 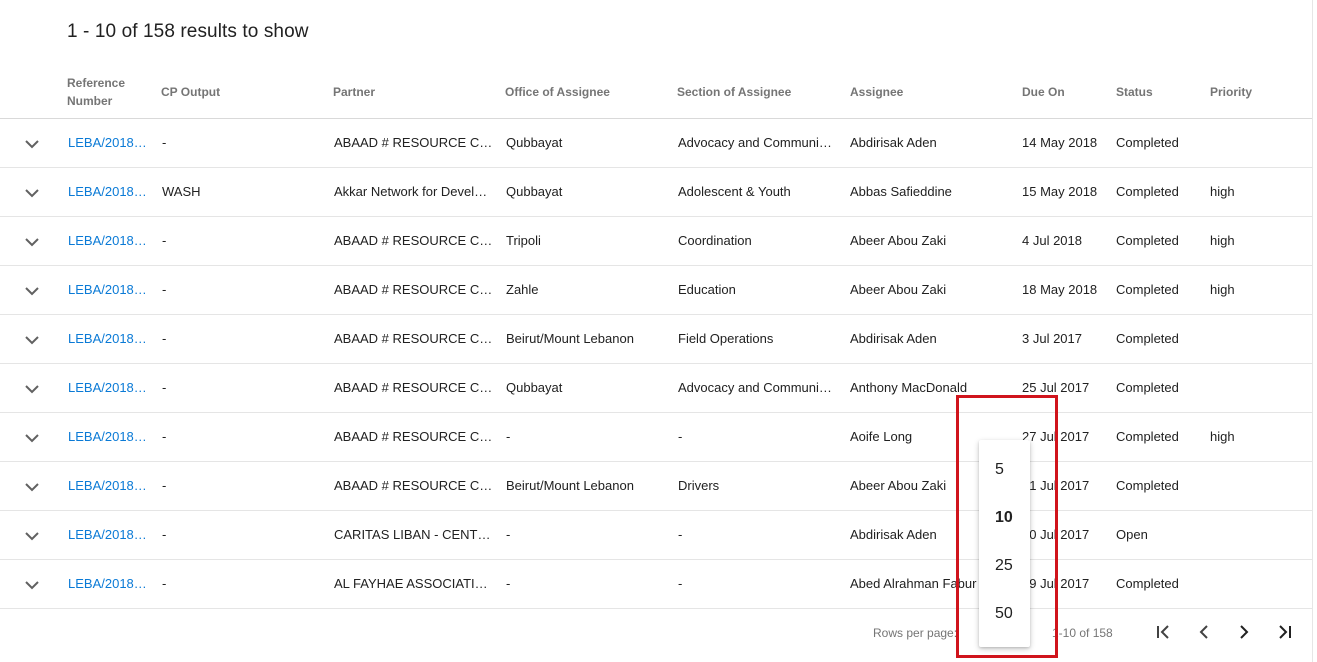 I want to click on rows-per-page-option-label: 50, so click(x=1004, y=613).